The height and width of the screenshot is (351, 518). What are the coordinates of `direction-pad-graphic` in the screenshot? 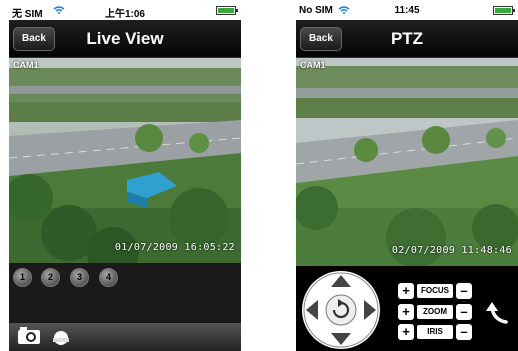 It's located at (341, 310).